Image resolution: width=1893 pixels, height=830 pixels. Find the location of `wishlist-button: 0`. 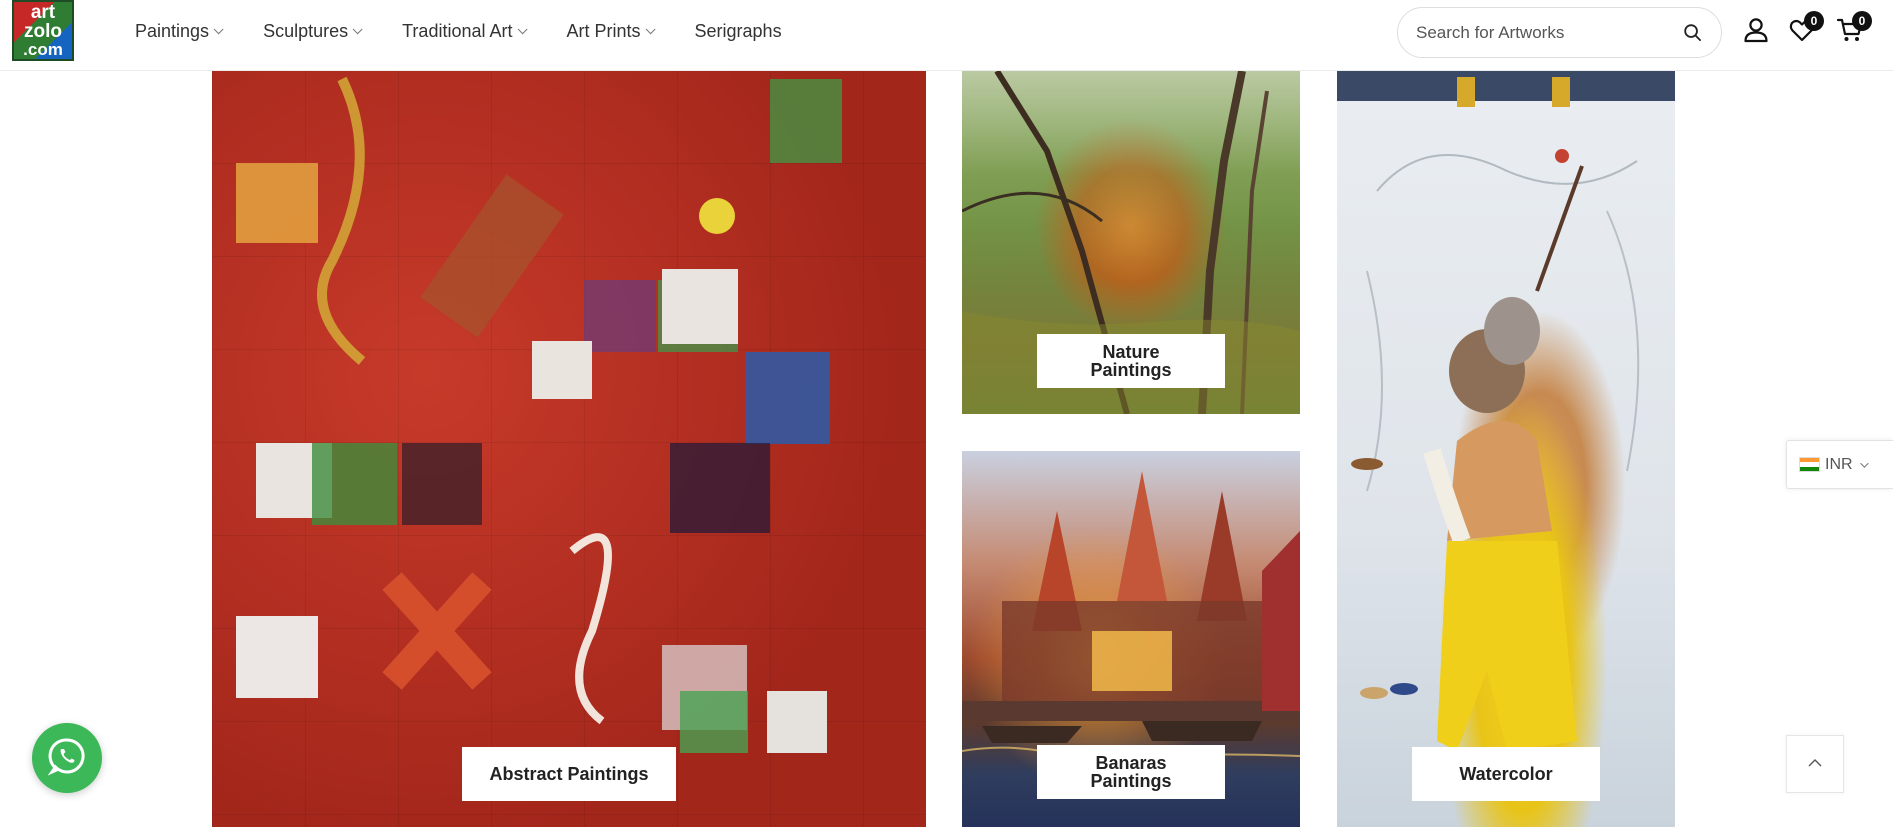

wishlist-button: 0 is located at coordinates (1805, 29).